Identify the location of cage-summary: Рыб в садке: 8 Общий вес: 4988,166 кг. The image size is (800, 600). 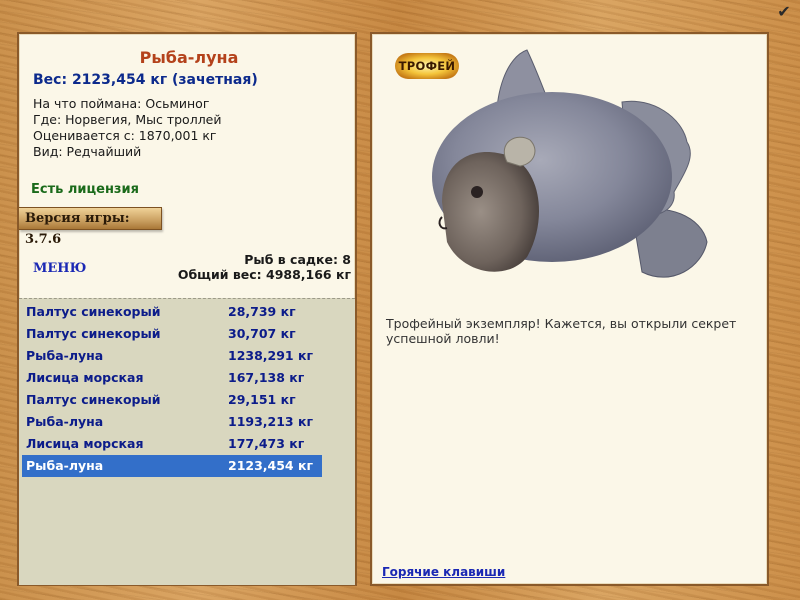
(264, 267).